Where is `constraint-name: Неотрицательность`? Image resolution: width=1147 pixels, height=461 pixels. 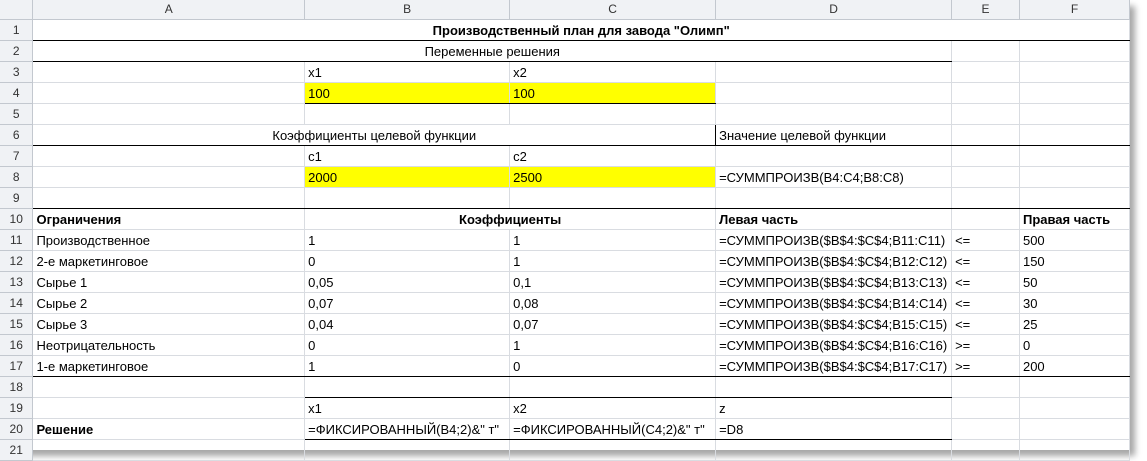
constraint-name: Неотрицательность is located at coordinates (169, 345).